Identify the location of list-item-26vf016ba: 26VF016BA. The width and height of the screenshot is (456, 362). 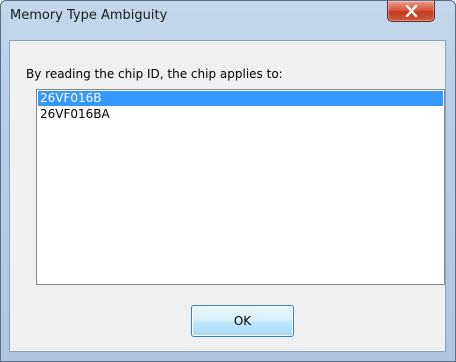
(240, 114).